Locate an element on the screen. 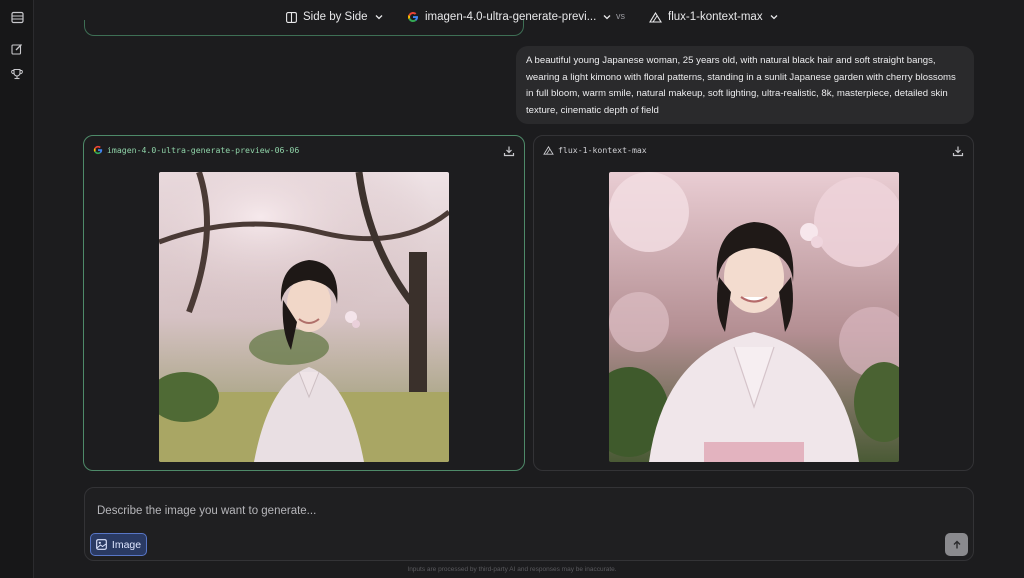  send-button is located at coordinates (956, 544).